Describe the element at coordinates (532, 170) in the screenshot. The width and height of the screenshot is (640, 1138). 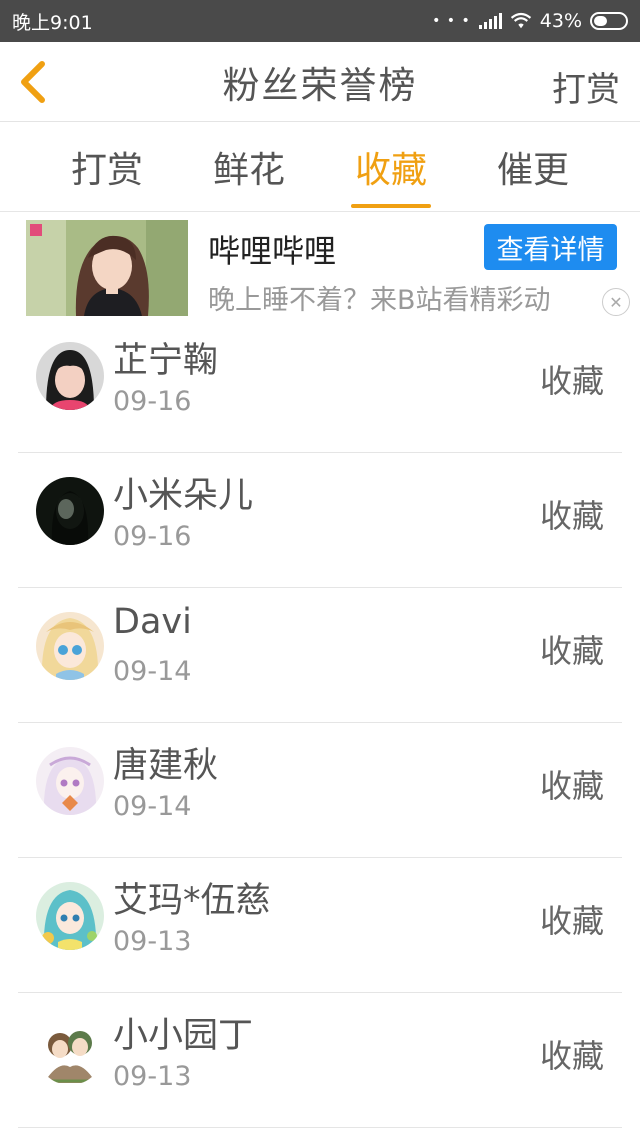
I see `tab-label: 催更` at that location.